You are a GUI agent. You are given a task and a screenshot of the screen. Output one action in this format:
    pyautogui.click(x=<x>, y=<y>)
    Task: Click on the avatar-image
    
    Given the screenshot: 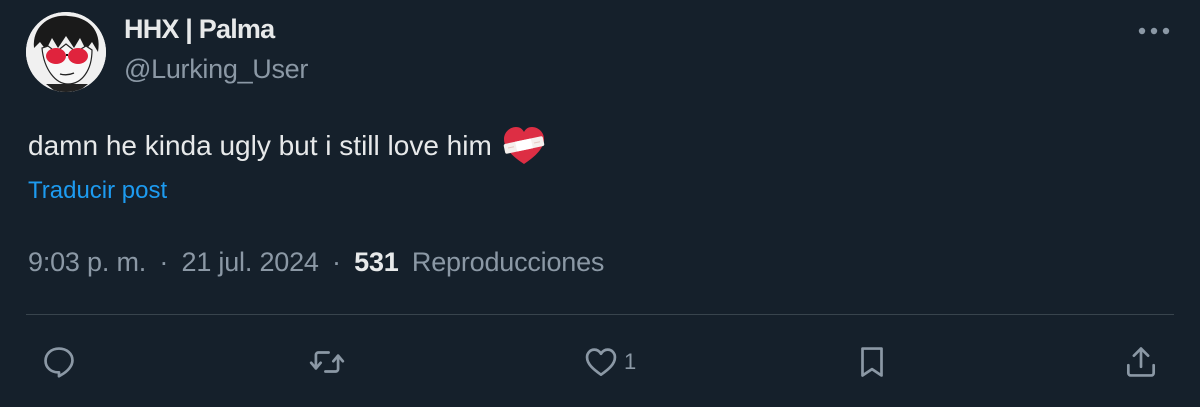 What is the action you would take?
    pyautogui.click(x=66, y=52)
    